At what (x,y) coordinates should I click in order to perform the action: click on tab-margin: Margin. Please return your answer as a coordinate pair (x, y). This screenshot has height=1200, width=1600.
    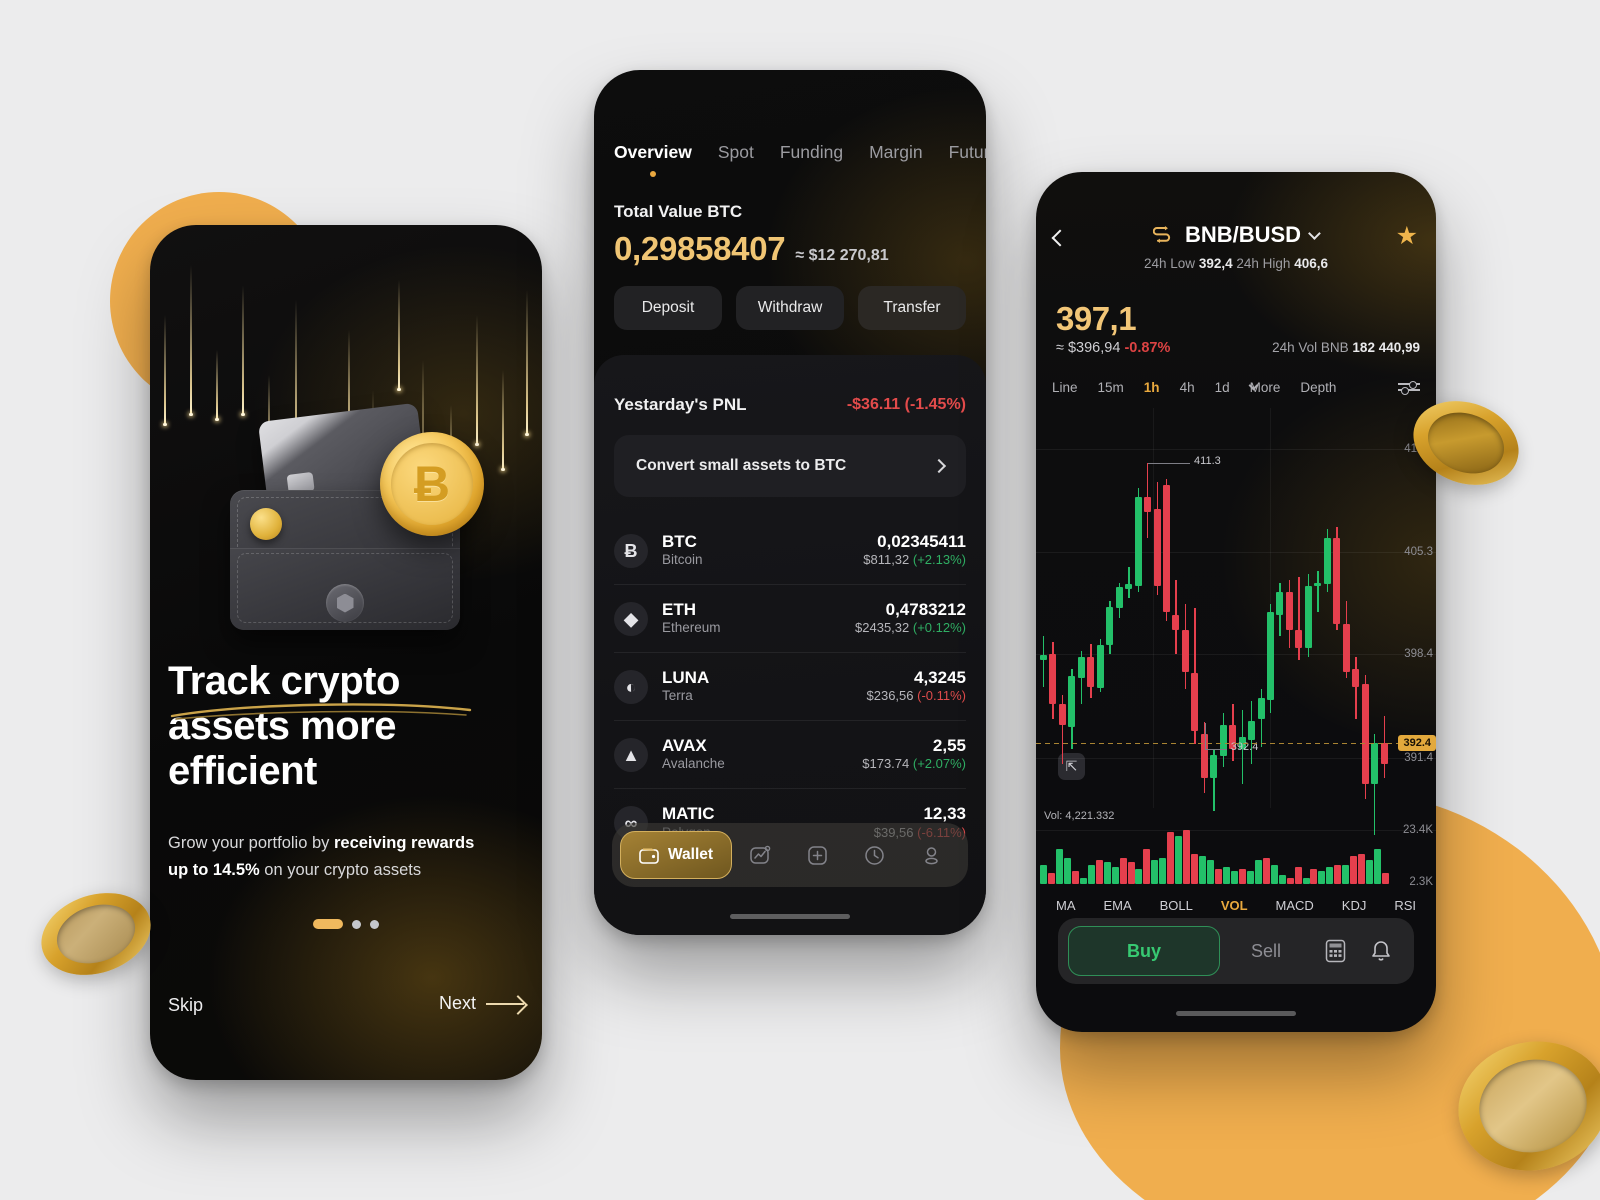
    Looking at the image, I should click on (896, 152).